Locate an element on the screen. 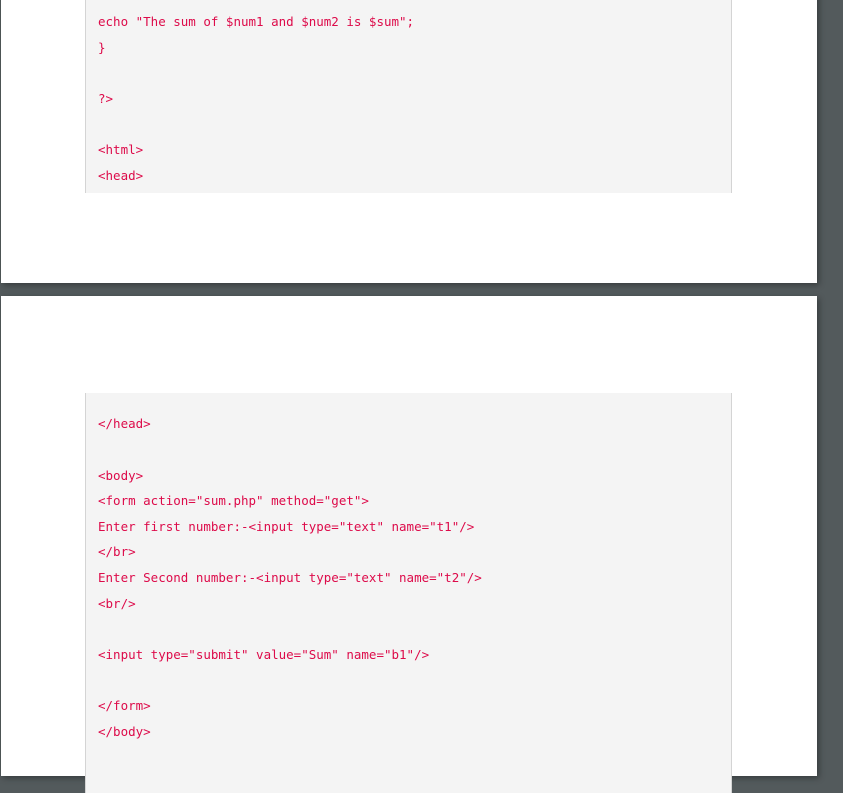 The image size is (843, 793). code-line: </br> is located at coordinates (117, 551).